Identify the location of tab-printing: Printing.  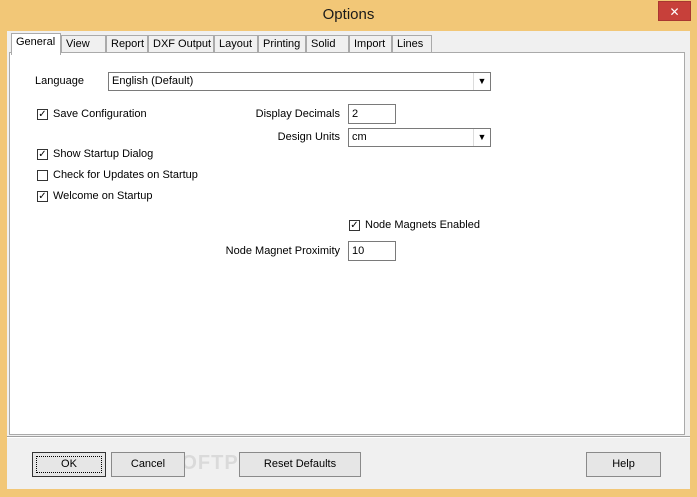
(282, 44).